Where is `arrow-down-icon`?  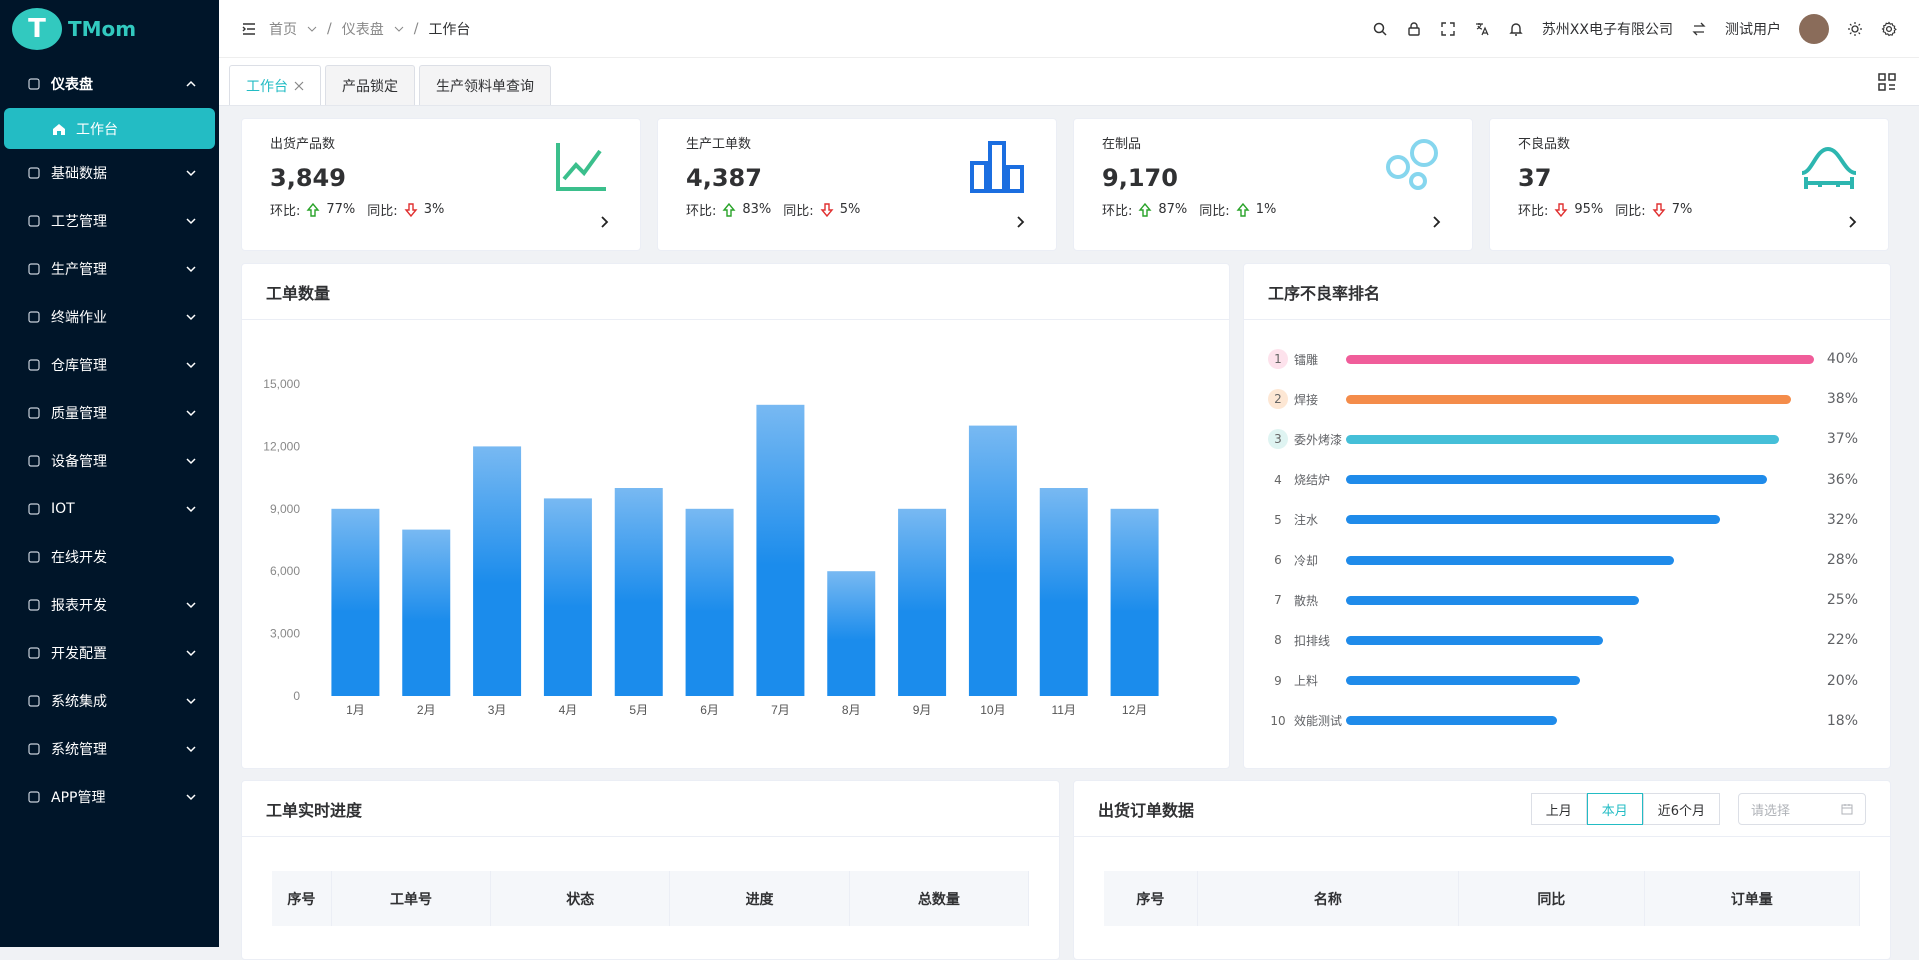 arrow-down-icon is located at coordinates (827, 209).